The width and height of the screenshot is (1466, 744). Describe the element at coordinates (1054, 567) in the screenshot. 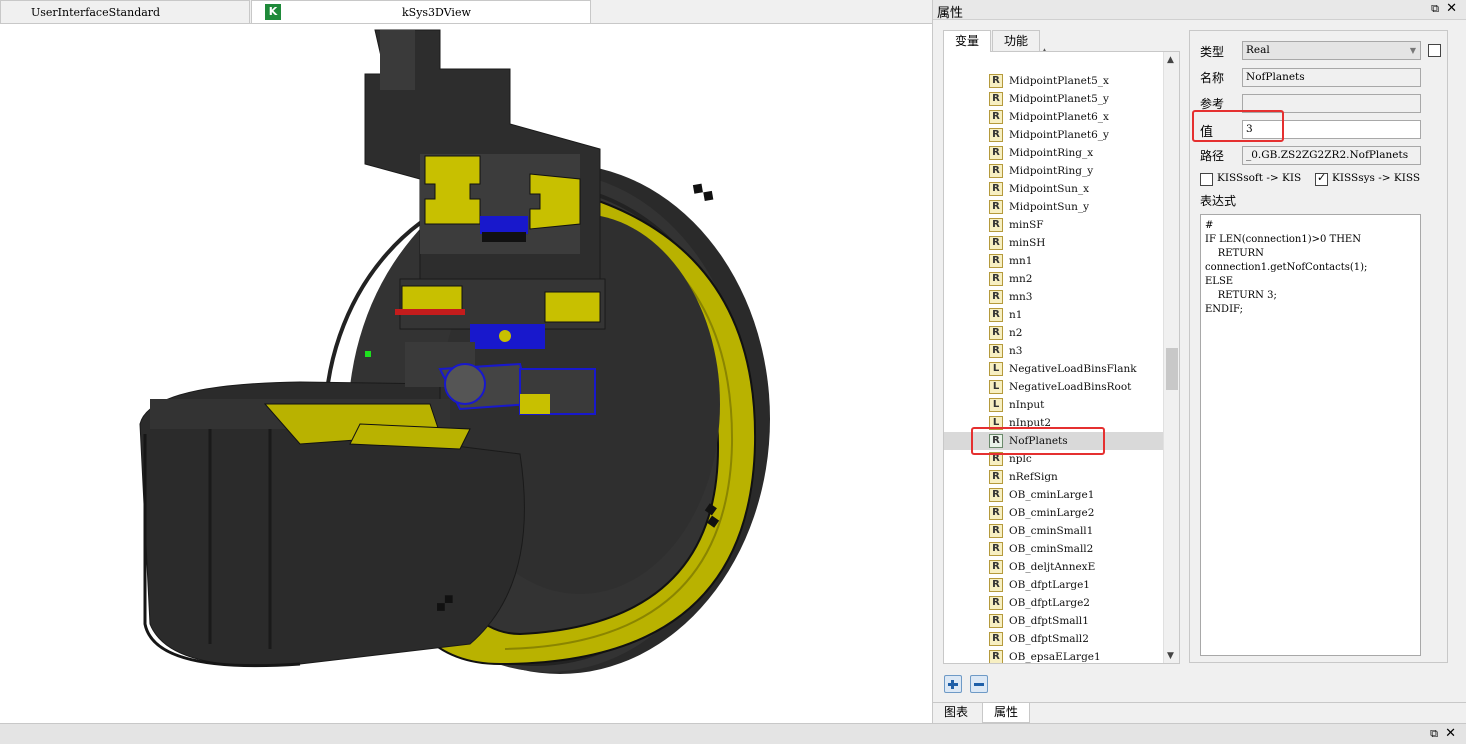

I see `list-item: R OB_deljtAnnexE` at that location.